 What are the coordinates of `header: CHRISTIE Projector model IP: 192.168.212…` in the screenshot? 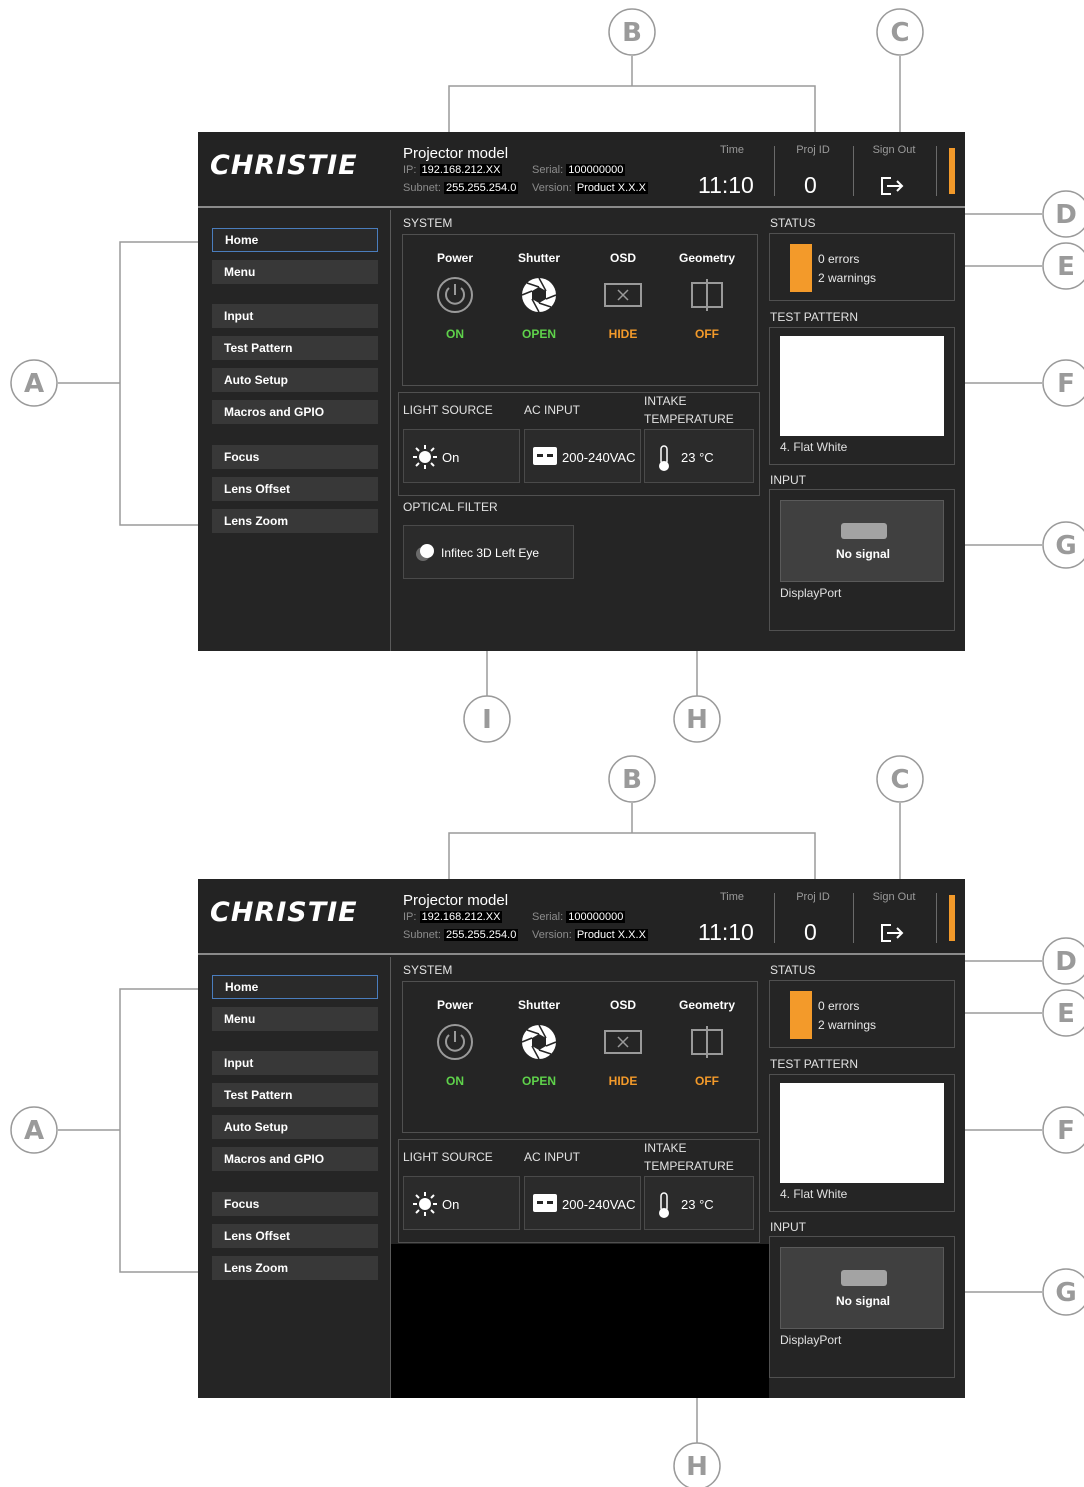 It's located at (581, 916).